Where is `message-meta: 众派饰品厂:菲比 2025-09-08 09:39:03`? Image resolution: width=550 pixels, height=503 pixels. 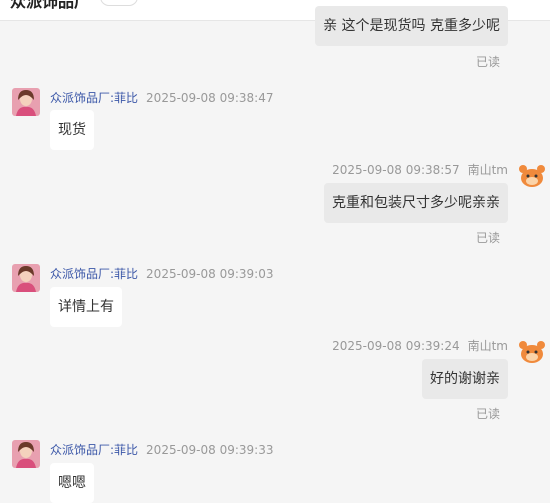 message-meta: 众派饰品厂:菲比 2025-09-08 09:39:03 is located at coordinates (162, 273).